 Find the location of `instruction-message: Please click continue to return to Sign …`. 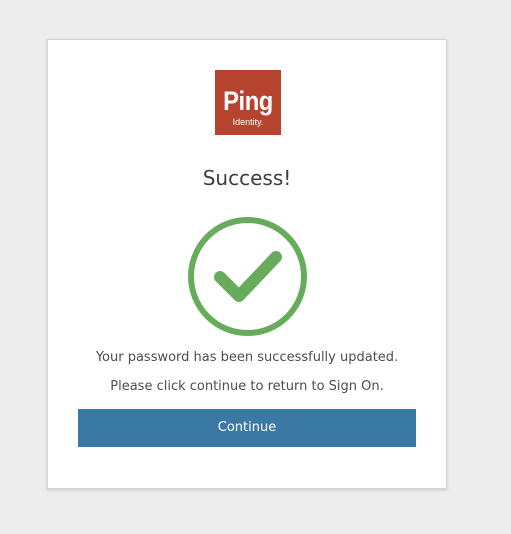

instruction-message: Please click continue to return to Sign … is located at coordinates (247, 386).